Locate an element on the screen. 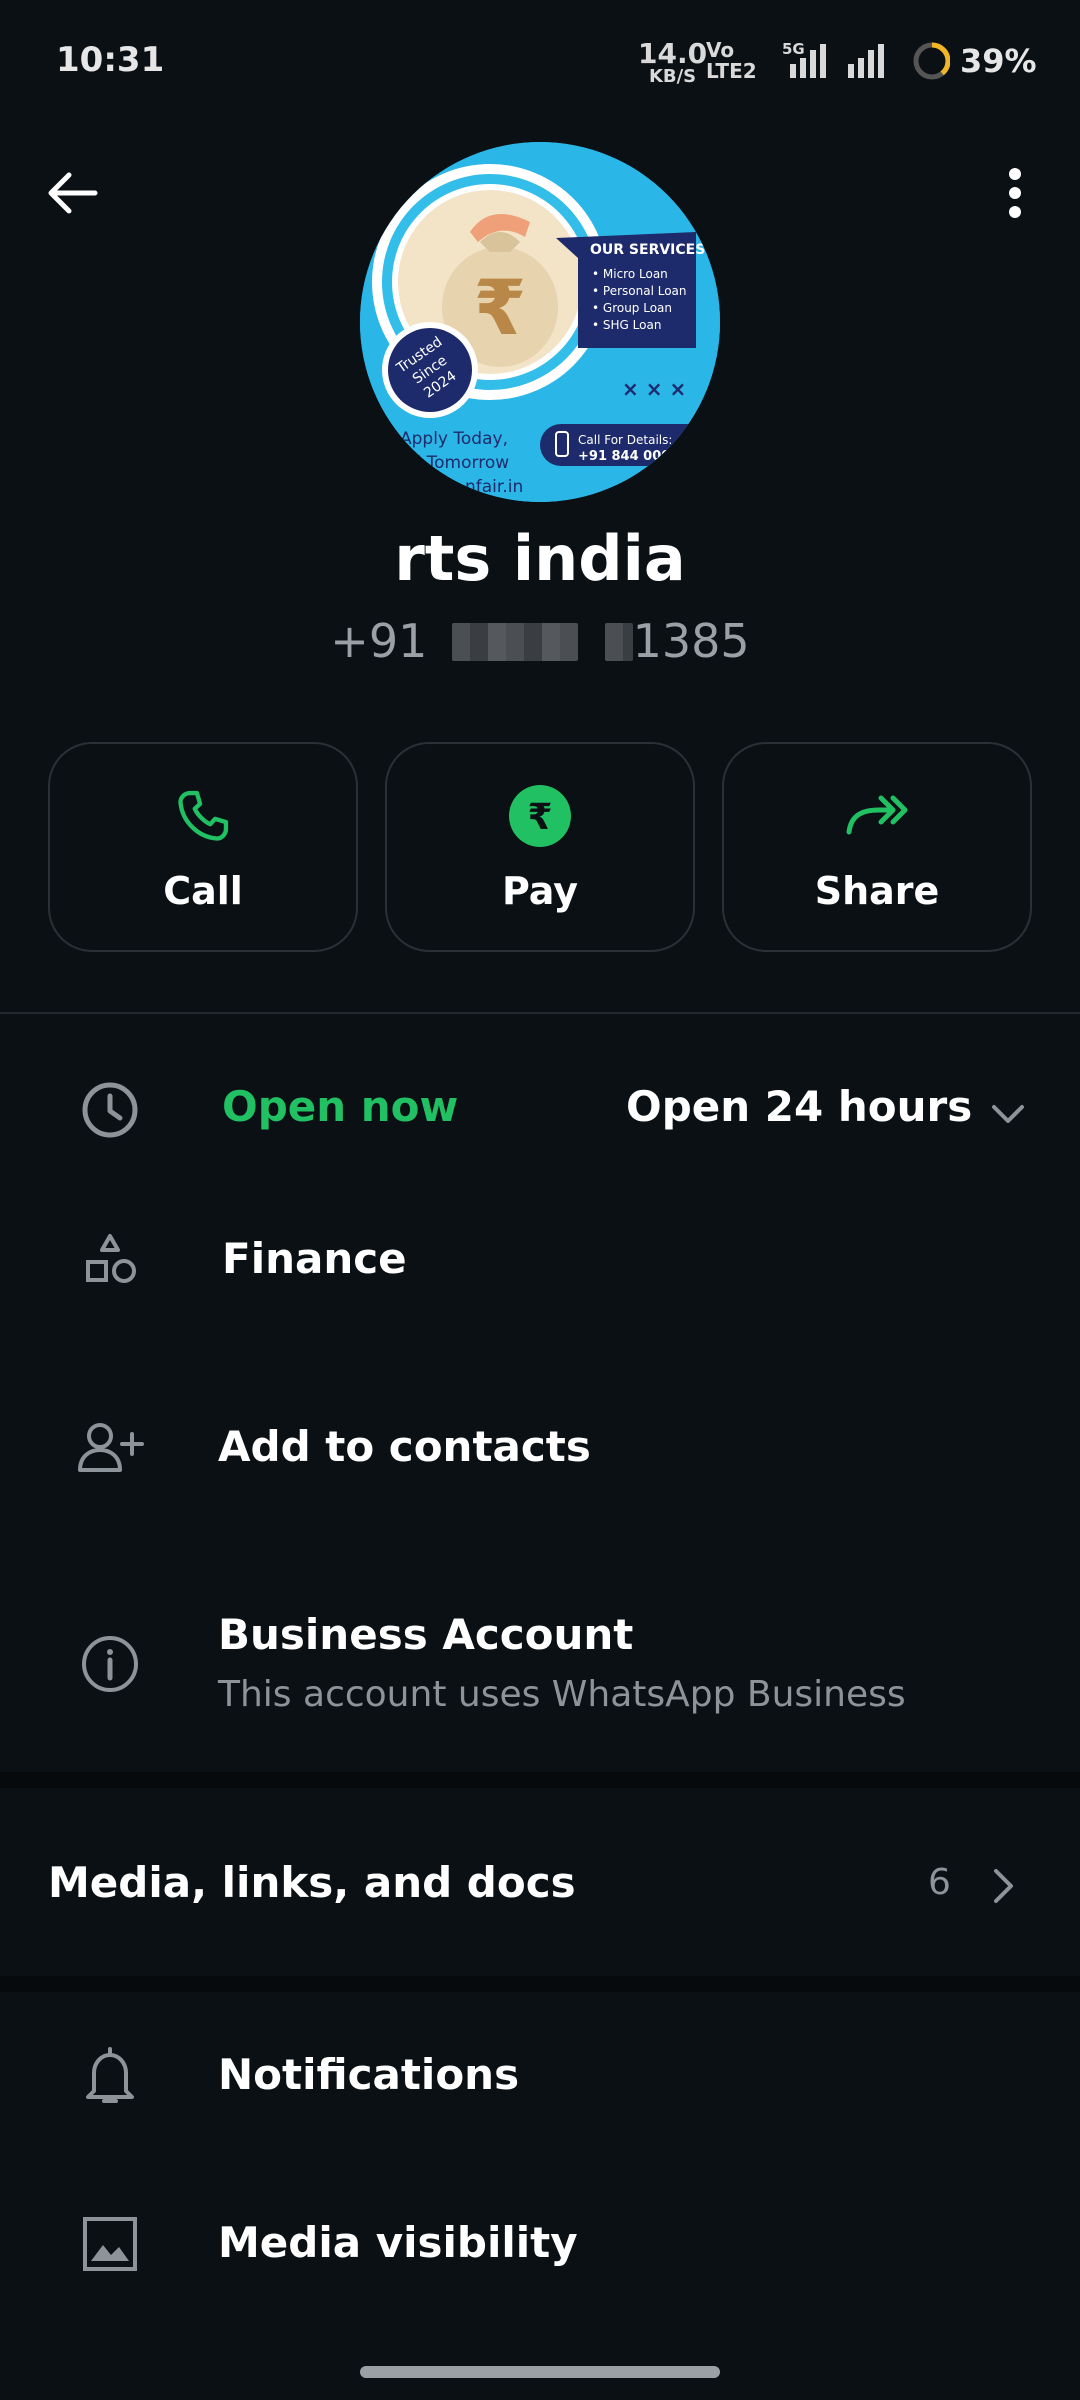 The height and width of the screenshot is (2400, 1080). contact-phone: +91 1385 is located at coordinates (540, 641).